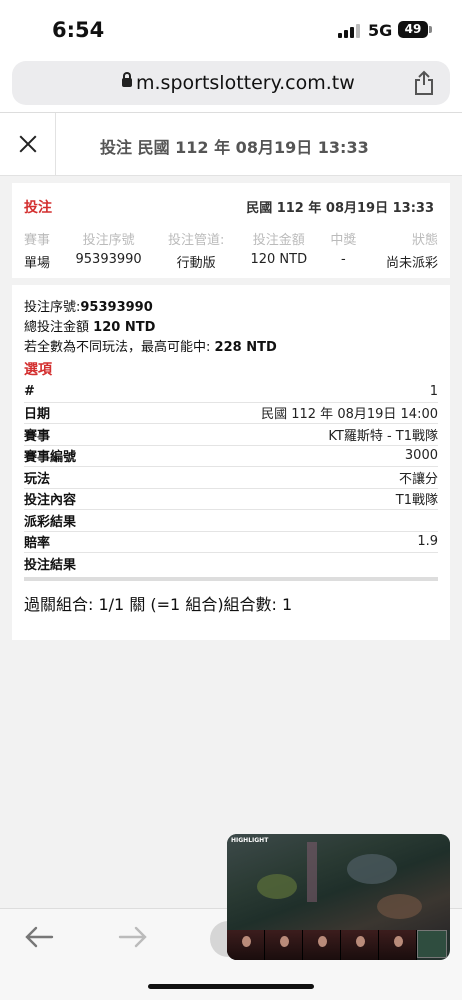 The width and height of the screenshot is (462, 1000). I want to click on row-key: 投注內容, so click(50, 501).